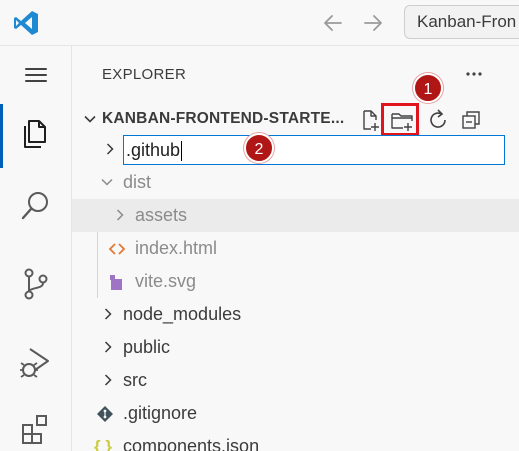 Image resolution: width=519 pixels, height=451 pixels. What do you see at coordinates (295, 215) in the screenshot?
I see `tree-row-folder: assets` at bounding box center [295, 215].